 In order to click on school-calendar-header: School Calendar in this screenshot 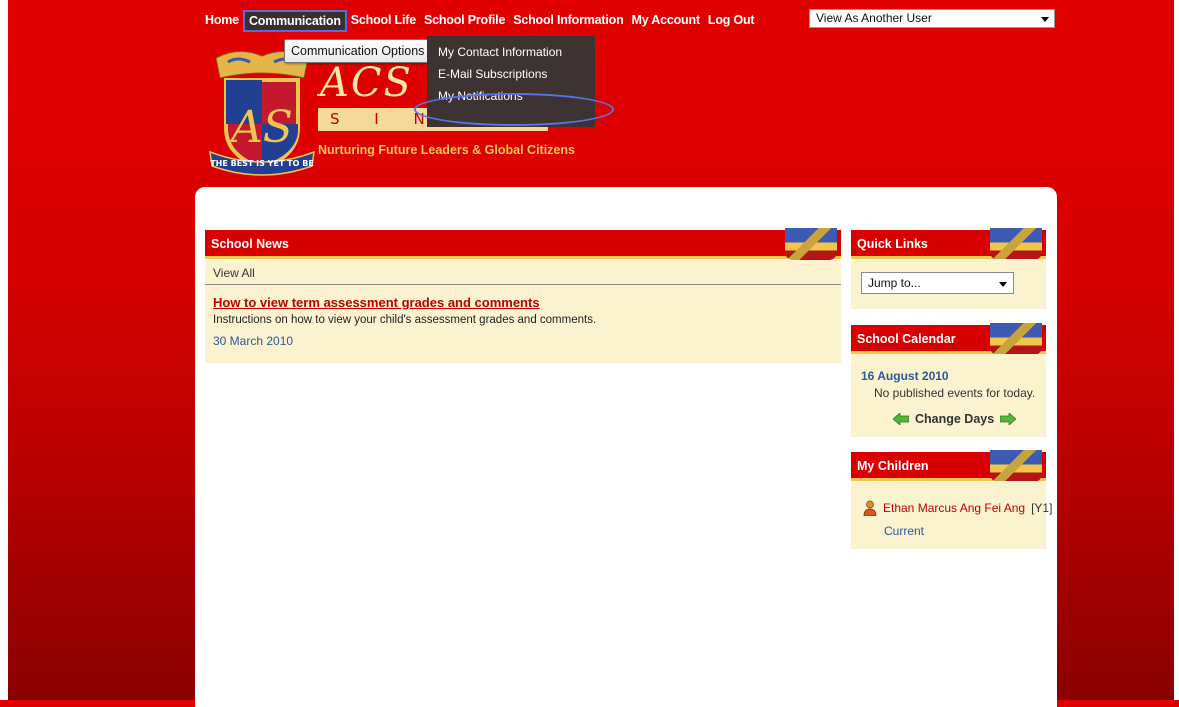, I will do `click(948, 339)`.